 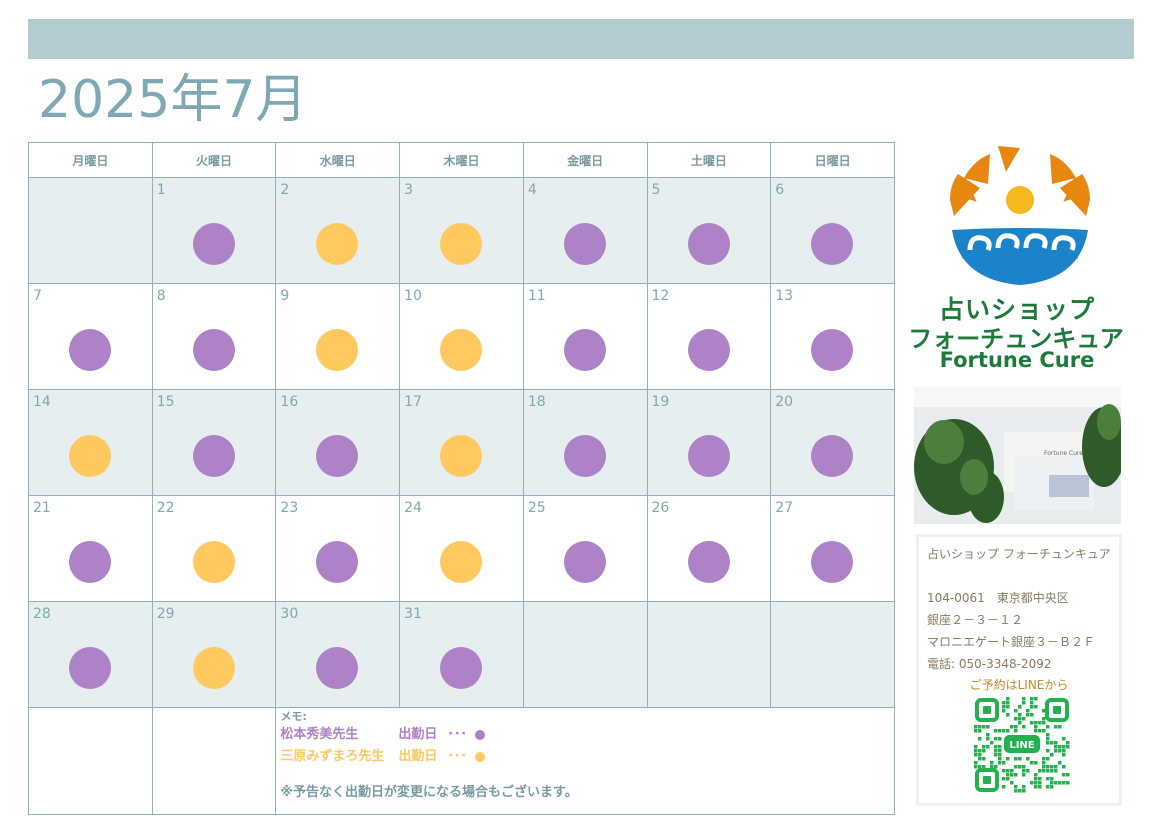 I want to click on calendar-day-cell: 18, so click(x=585, y=442).